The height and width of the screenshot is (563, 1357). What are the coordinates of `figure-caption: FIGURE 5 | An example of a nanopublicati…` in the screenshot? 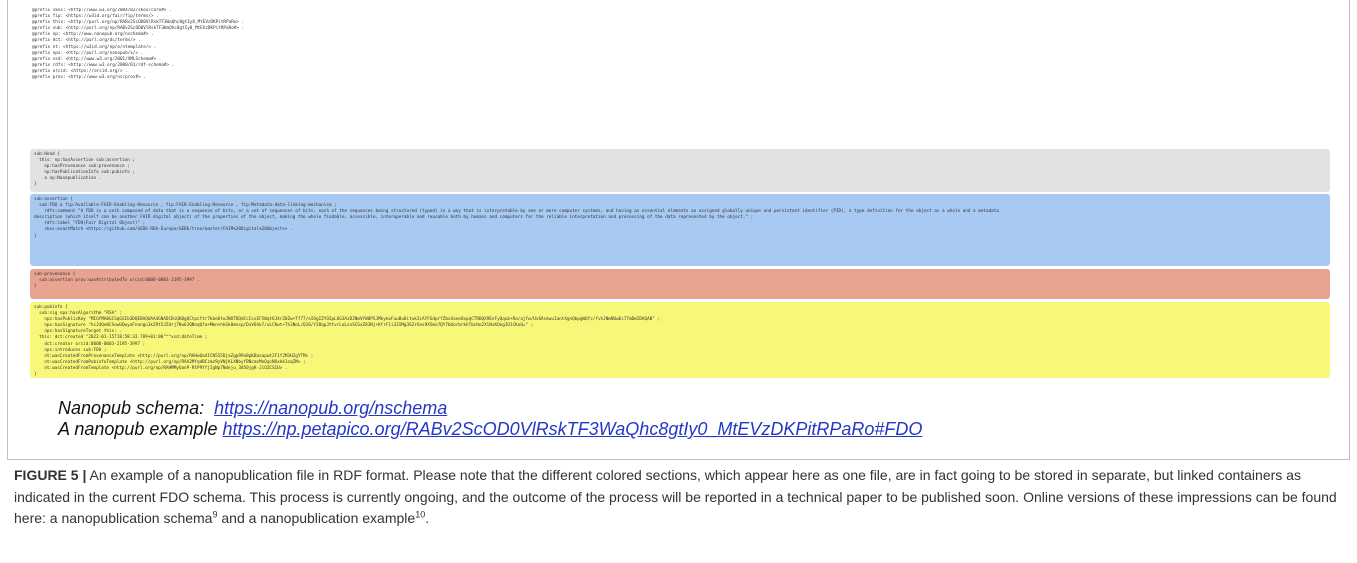 It's located at (679, 497).